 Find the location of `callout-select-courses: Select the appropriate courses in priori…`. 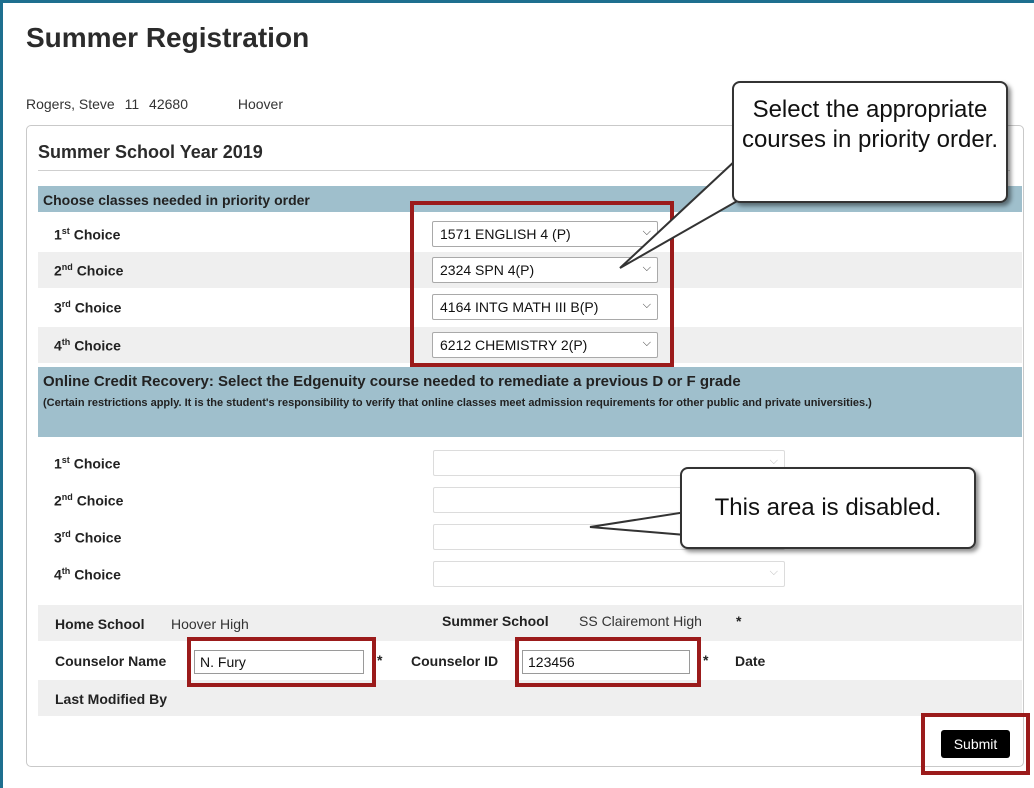

callout-select-courses: Select the appropriate courses in priori… is located at coordinates (870, 142).